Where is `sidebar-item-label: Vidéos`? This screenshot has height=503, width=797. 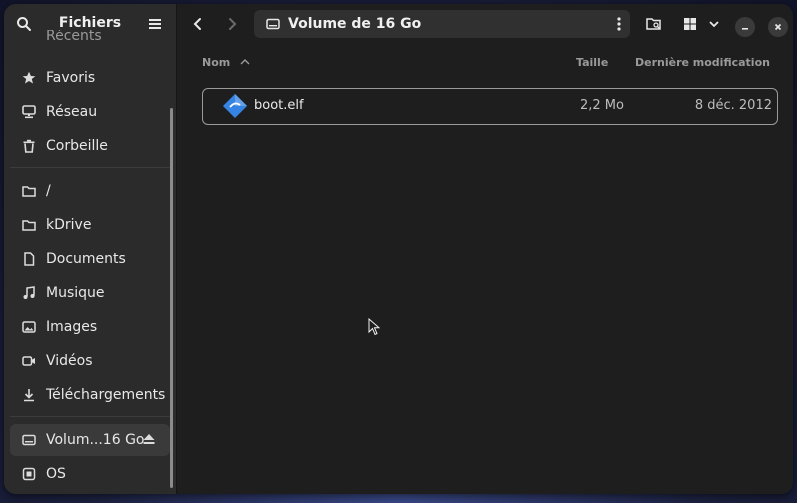
sidebar-item-label: Vidéos is located at coordinates (69, 361).